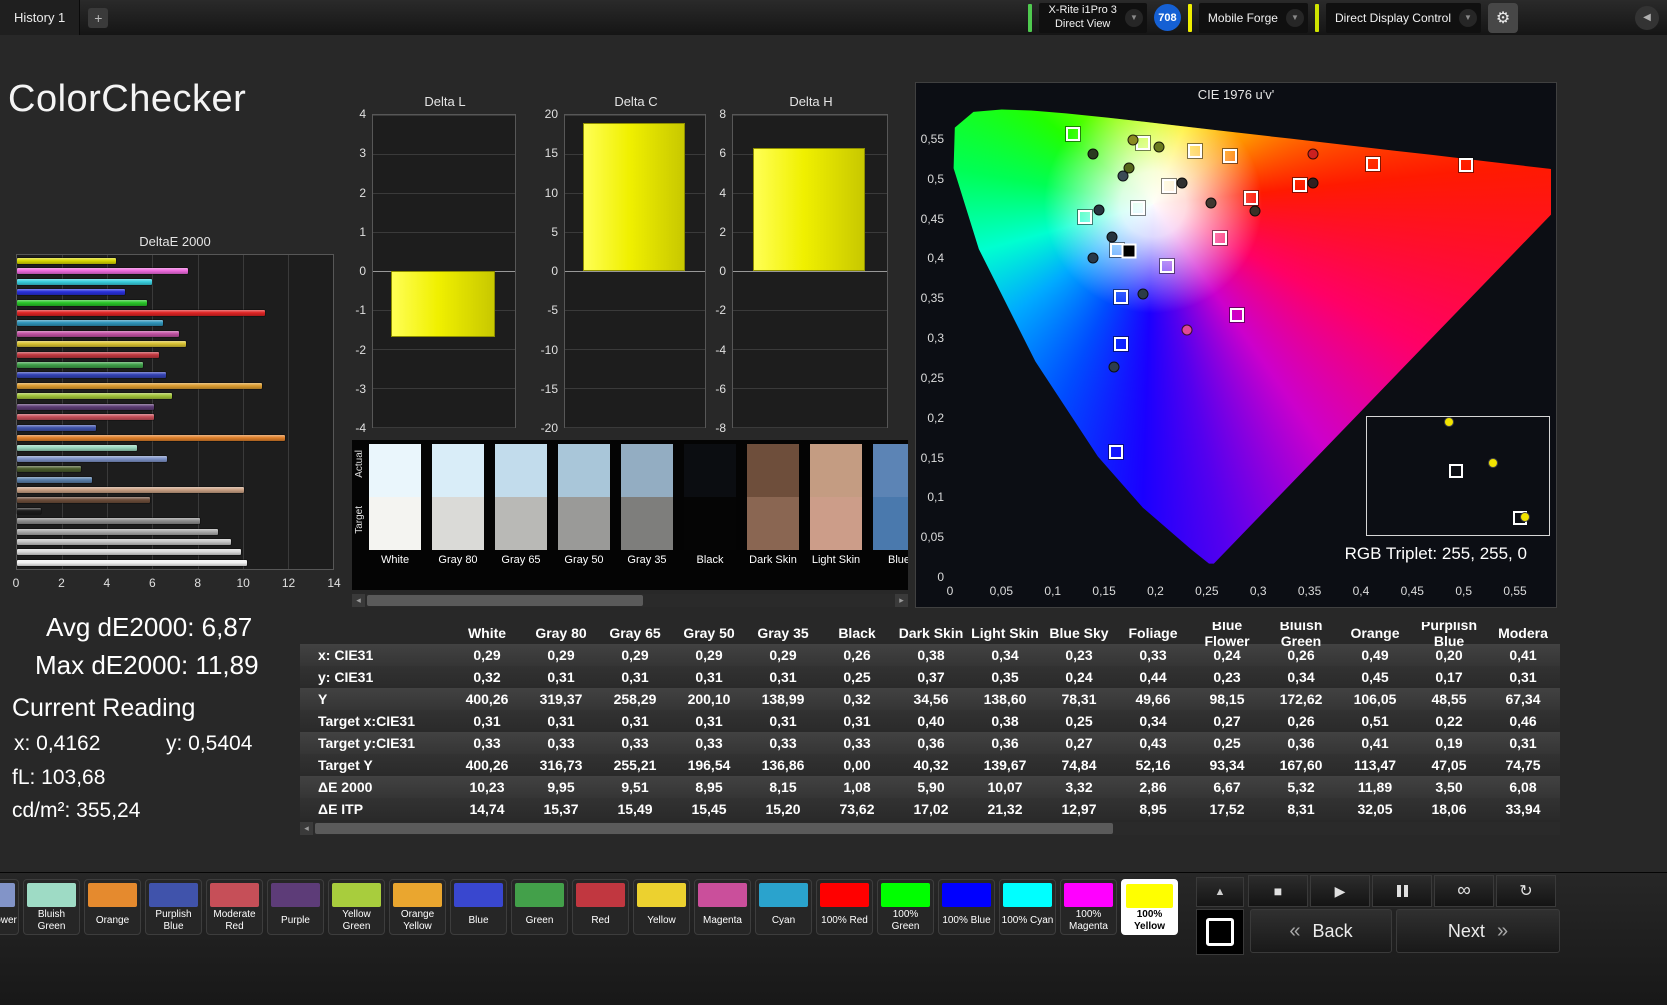 Image resolution: width=1667 pixels, height=1005 pixels. Describe the element at coordinates (360, 428) in the screenshot. I see `delta-l-ytick-label: -4` at that location.